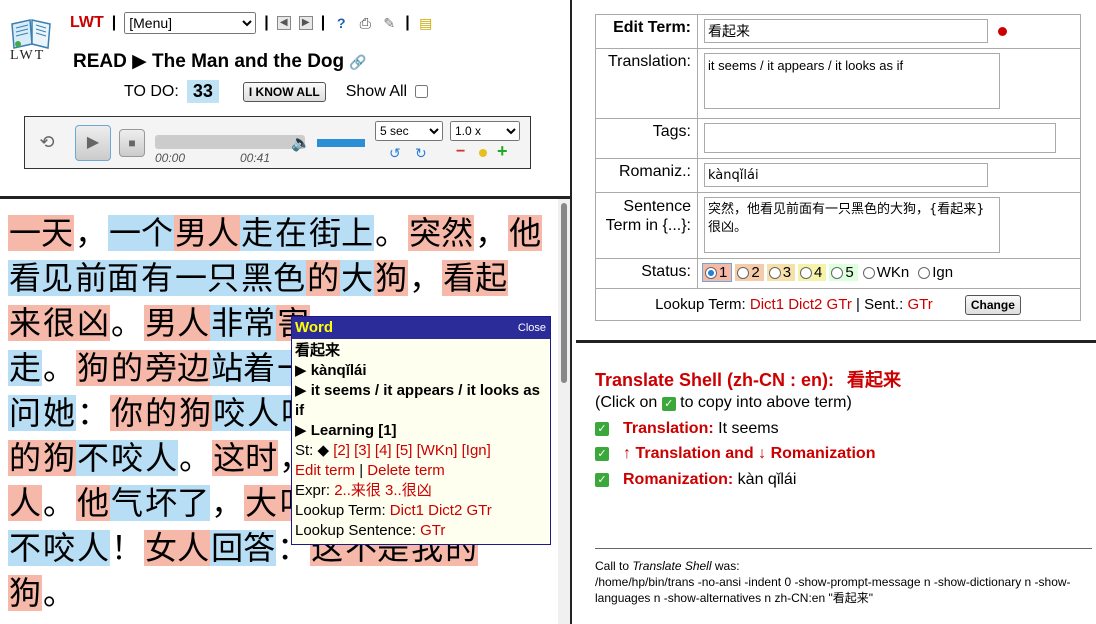  I want to click on word: 在, so click(291, 233).